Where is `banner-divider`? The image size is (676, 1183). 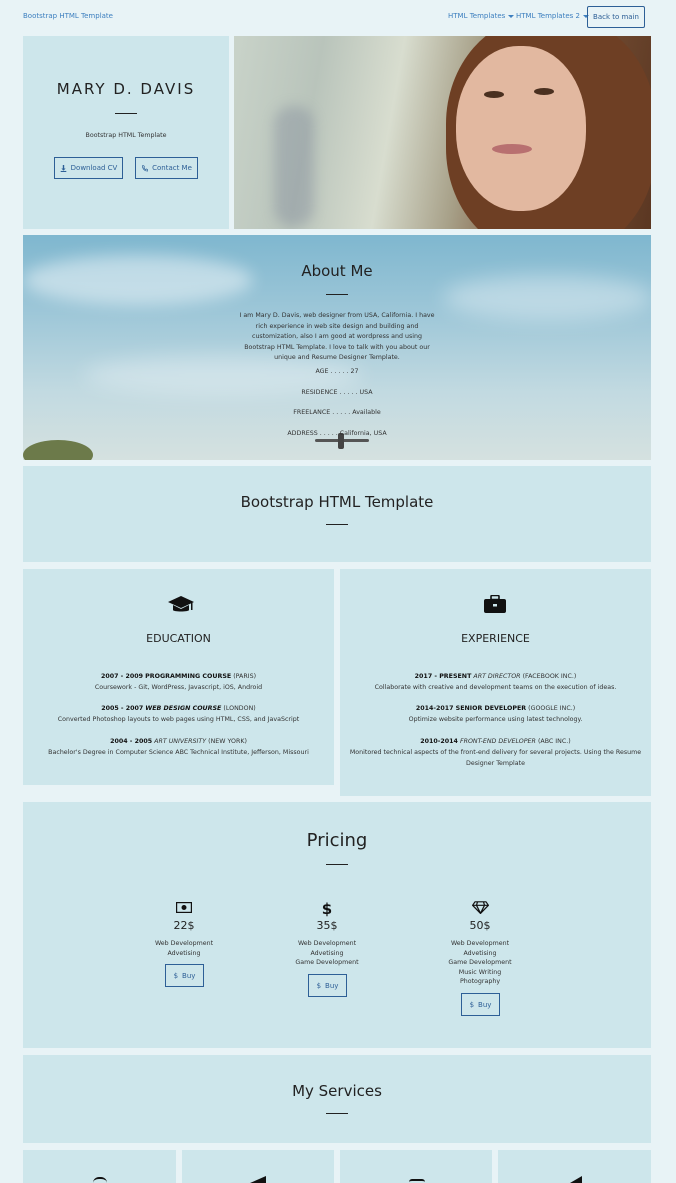
banner-divider is located at coordinates (337, 524).